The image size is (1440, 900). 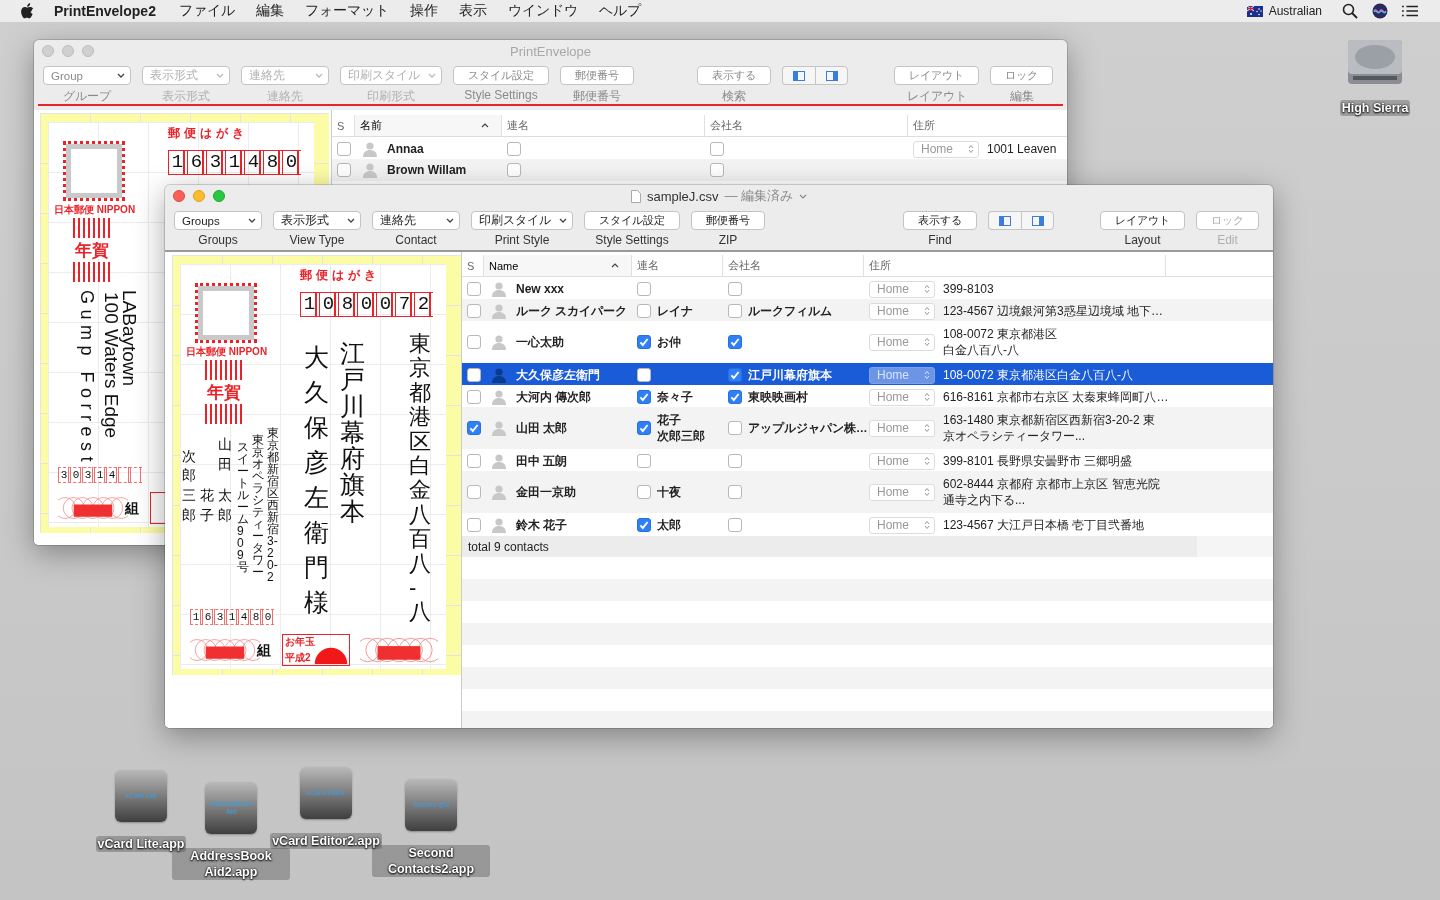 What do you see at coordinates (423, 11) in the screenshot?
I see `menu-item: 操作` at bounding box center [423, 11].